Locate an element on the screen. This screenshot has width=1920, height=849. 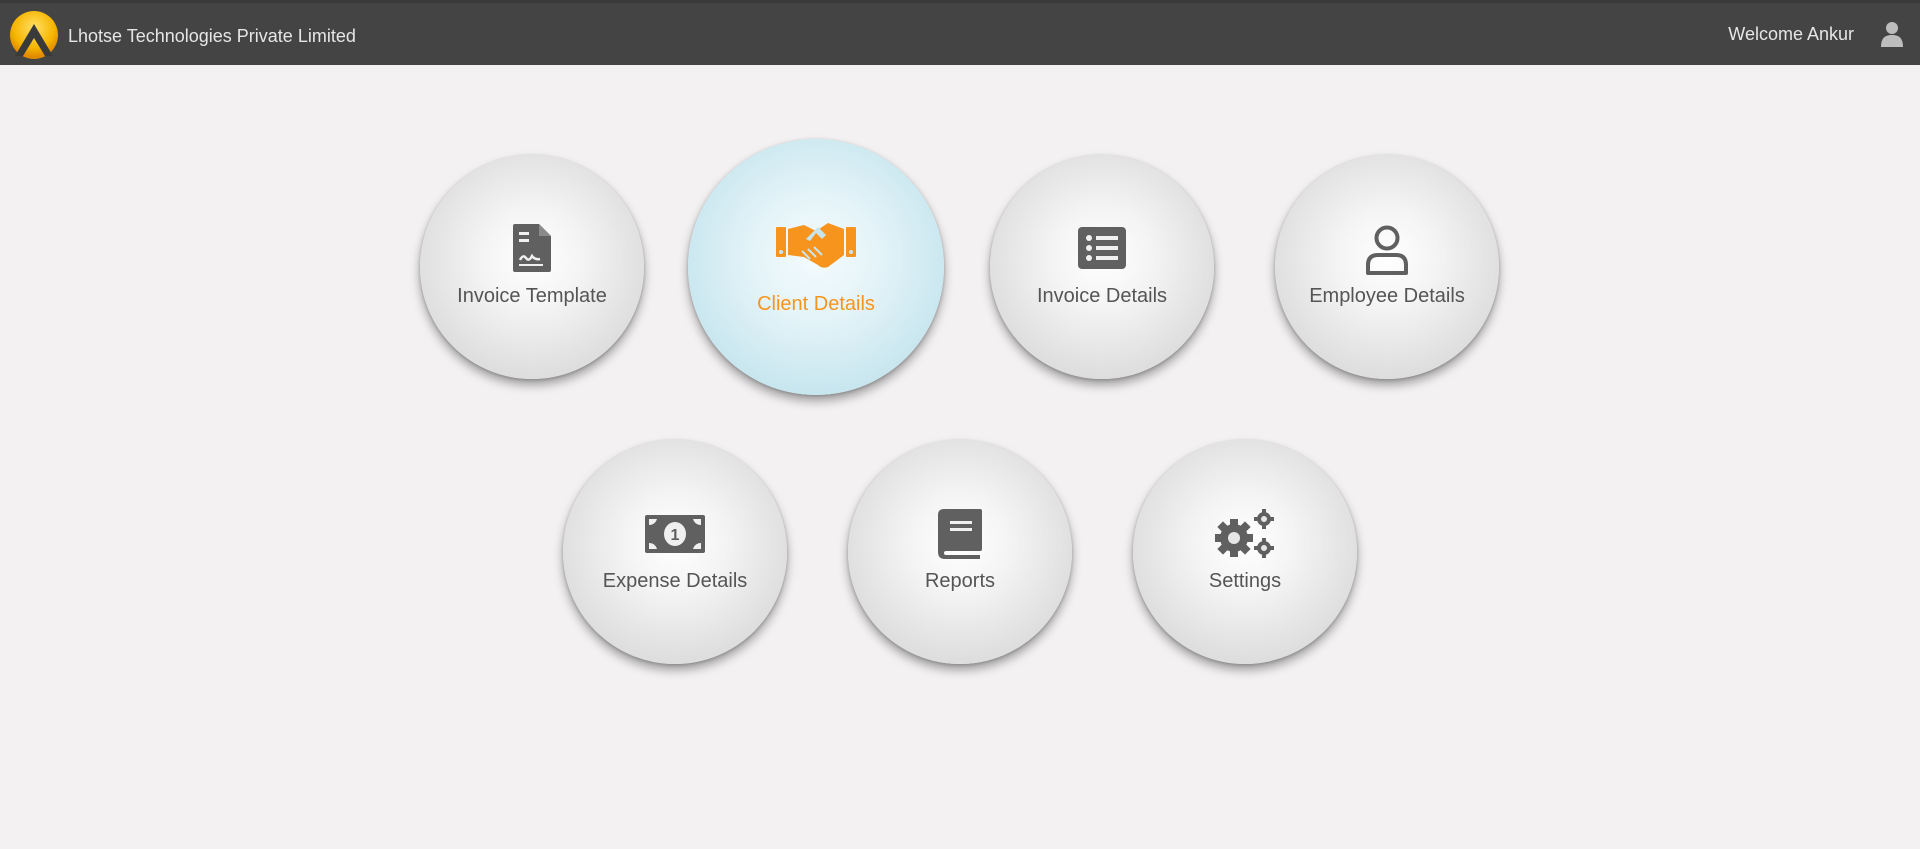
tile-reports: Reports is located at coordinates (960, 552).